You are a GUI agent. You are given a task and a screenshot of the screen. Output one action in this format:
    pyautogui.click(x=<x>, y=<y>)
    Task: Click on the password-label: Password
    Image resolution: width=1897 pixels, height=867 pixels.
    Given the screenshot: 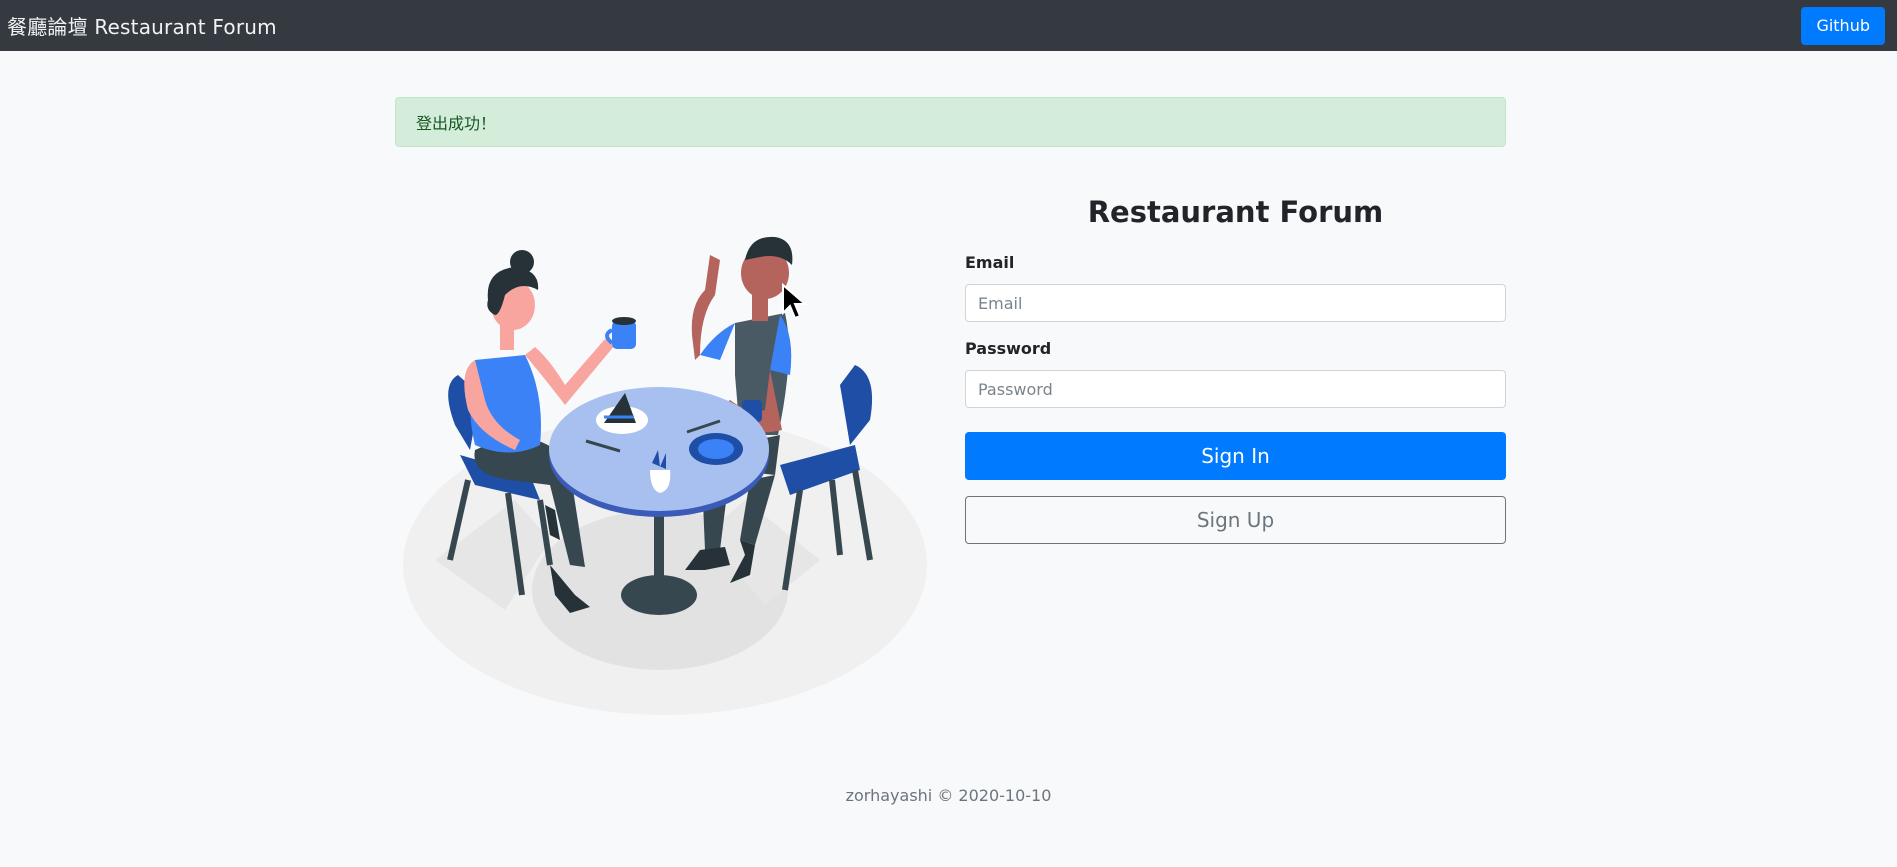 What is the action you would take?
    pyautogui.click(x=1008, y=348)
    